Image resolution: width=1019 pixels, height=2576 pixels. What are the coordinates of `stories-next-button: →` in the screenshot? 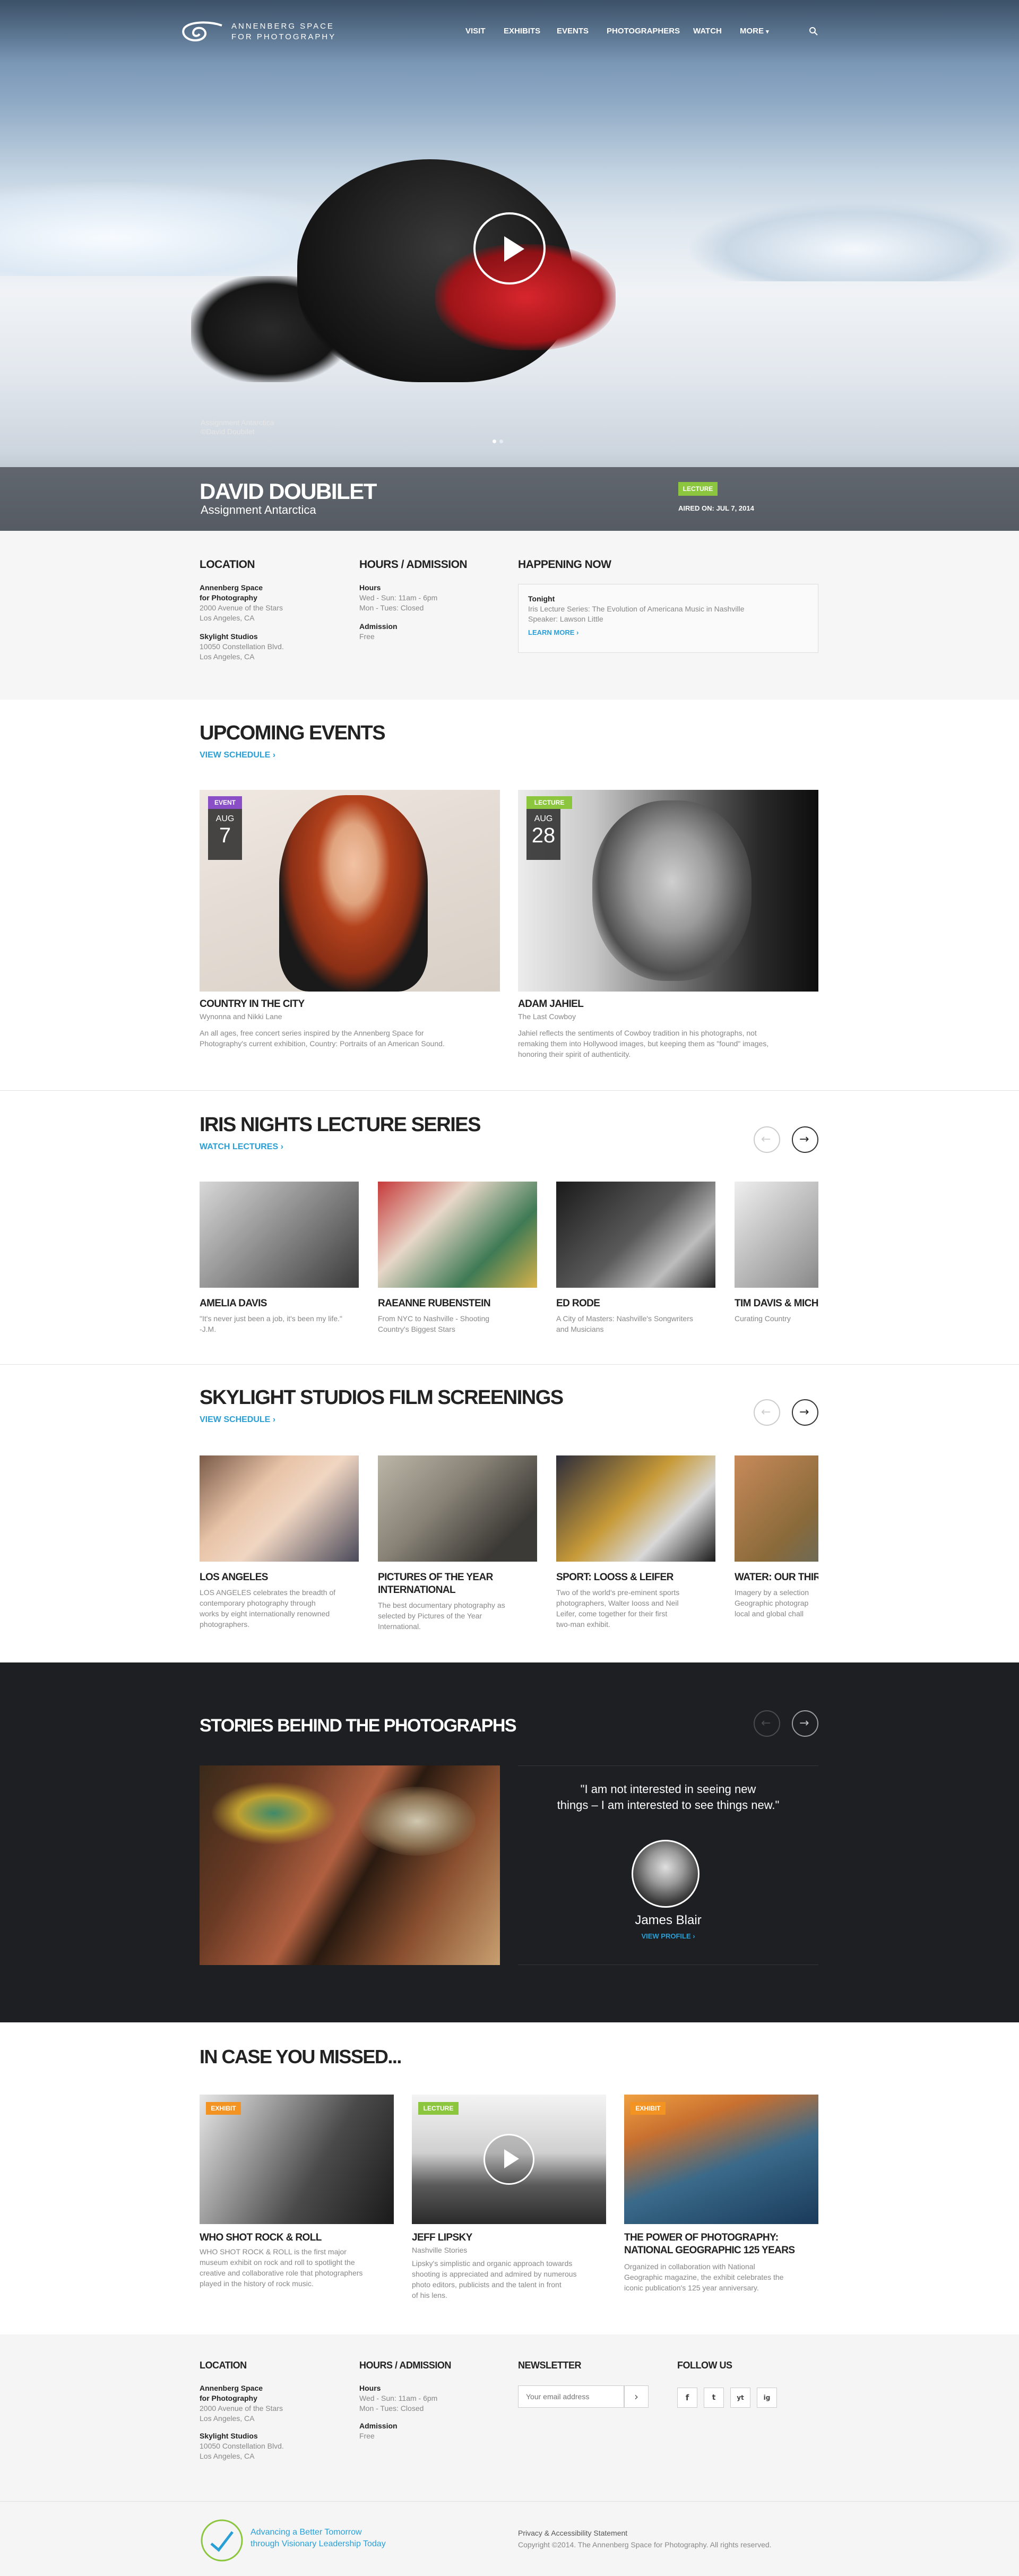 It's located at (805, 1723).